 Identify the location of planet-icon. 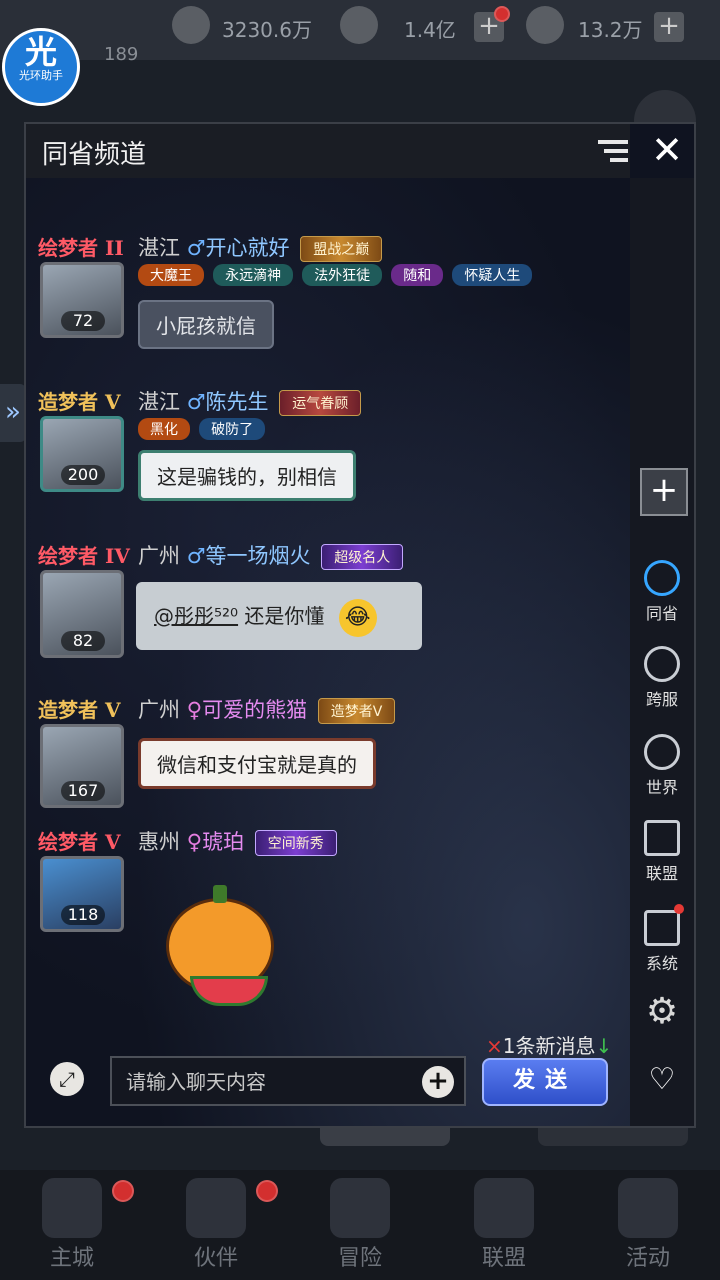
(662, 664).